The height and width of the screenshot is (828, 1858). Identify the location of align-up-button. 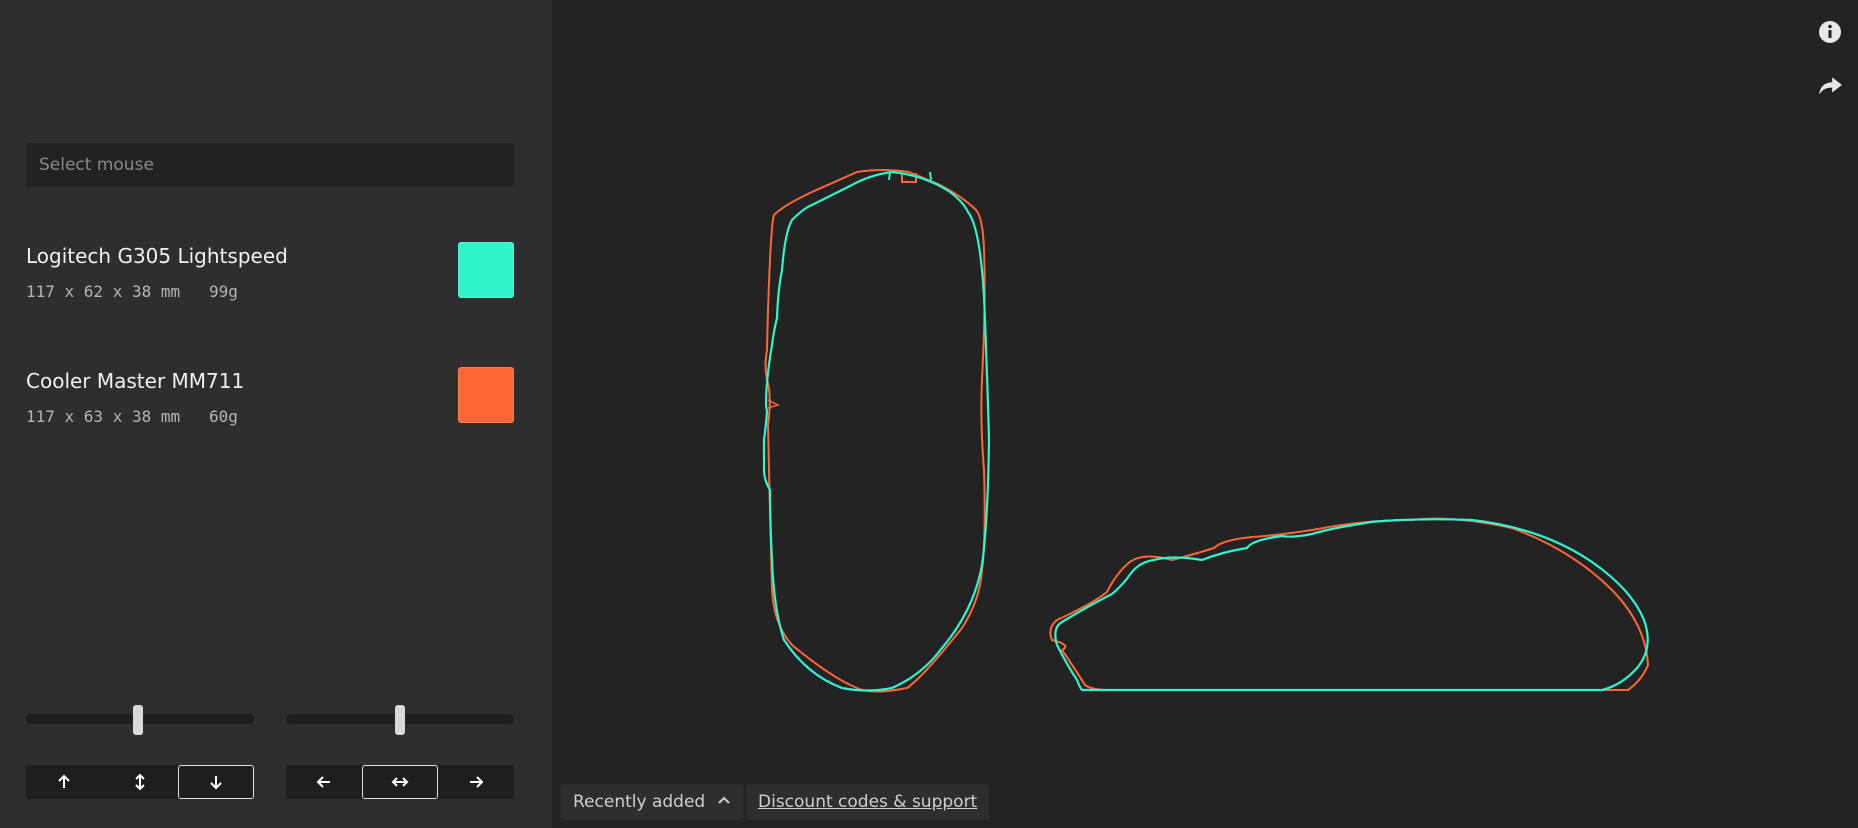
(64, 782).